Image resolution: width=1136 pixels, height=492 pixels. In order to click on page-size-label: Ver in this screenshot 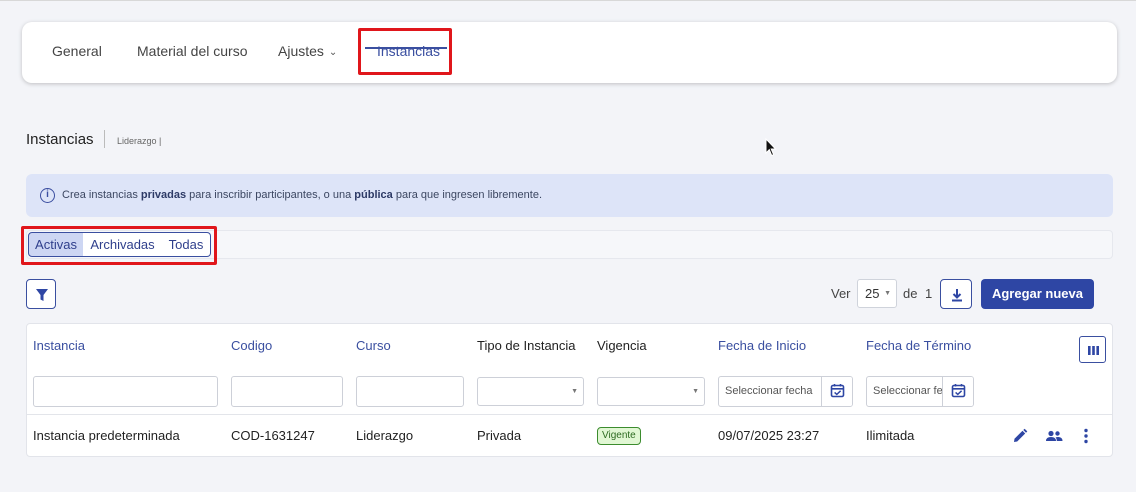, I will do `click(841, 293)`.